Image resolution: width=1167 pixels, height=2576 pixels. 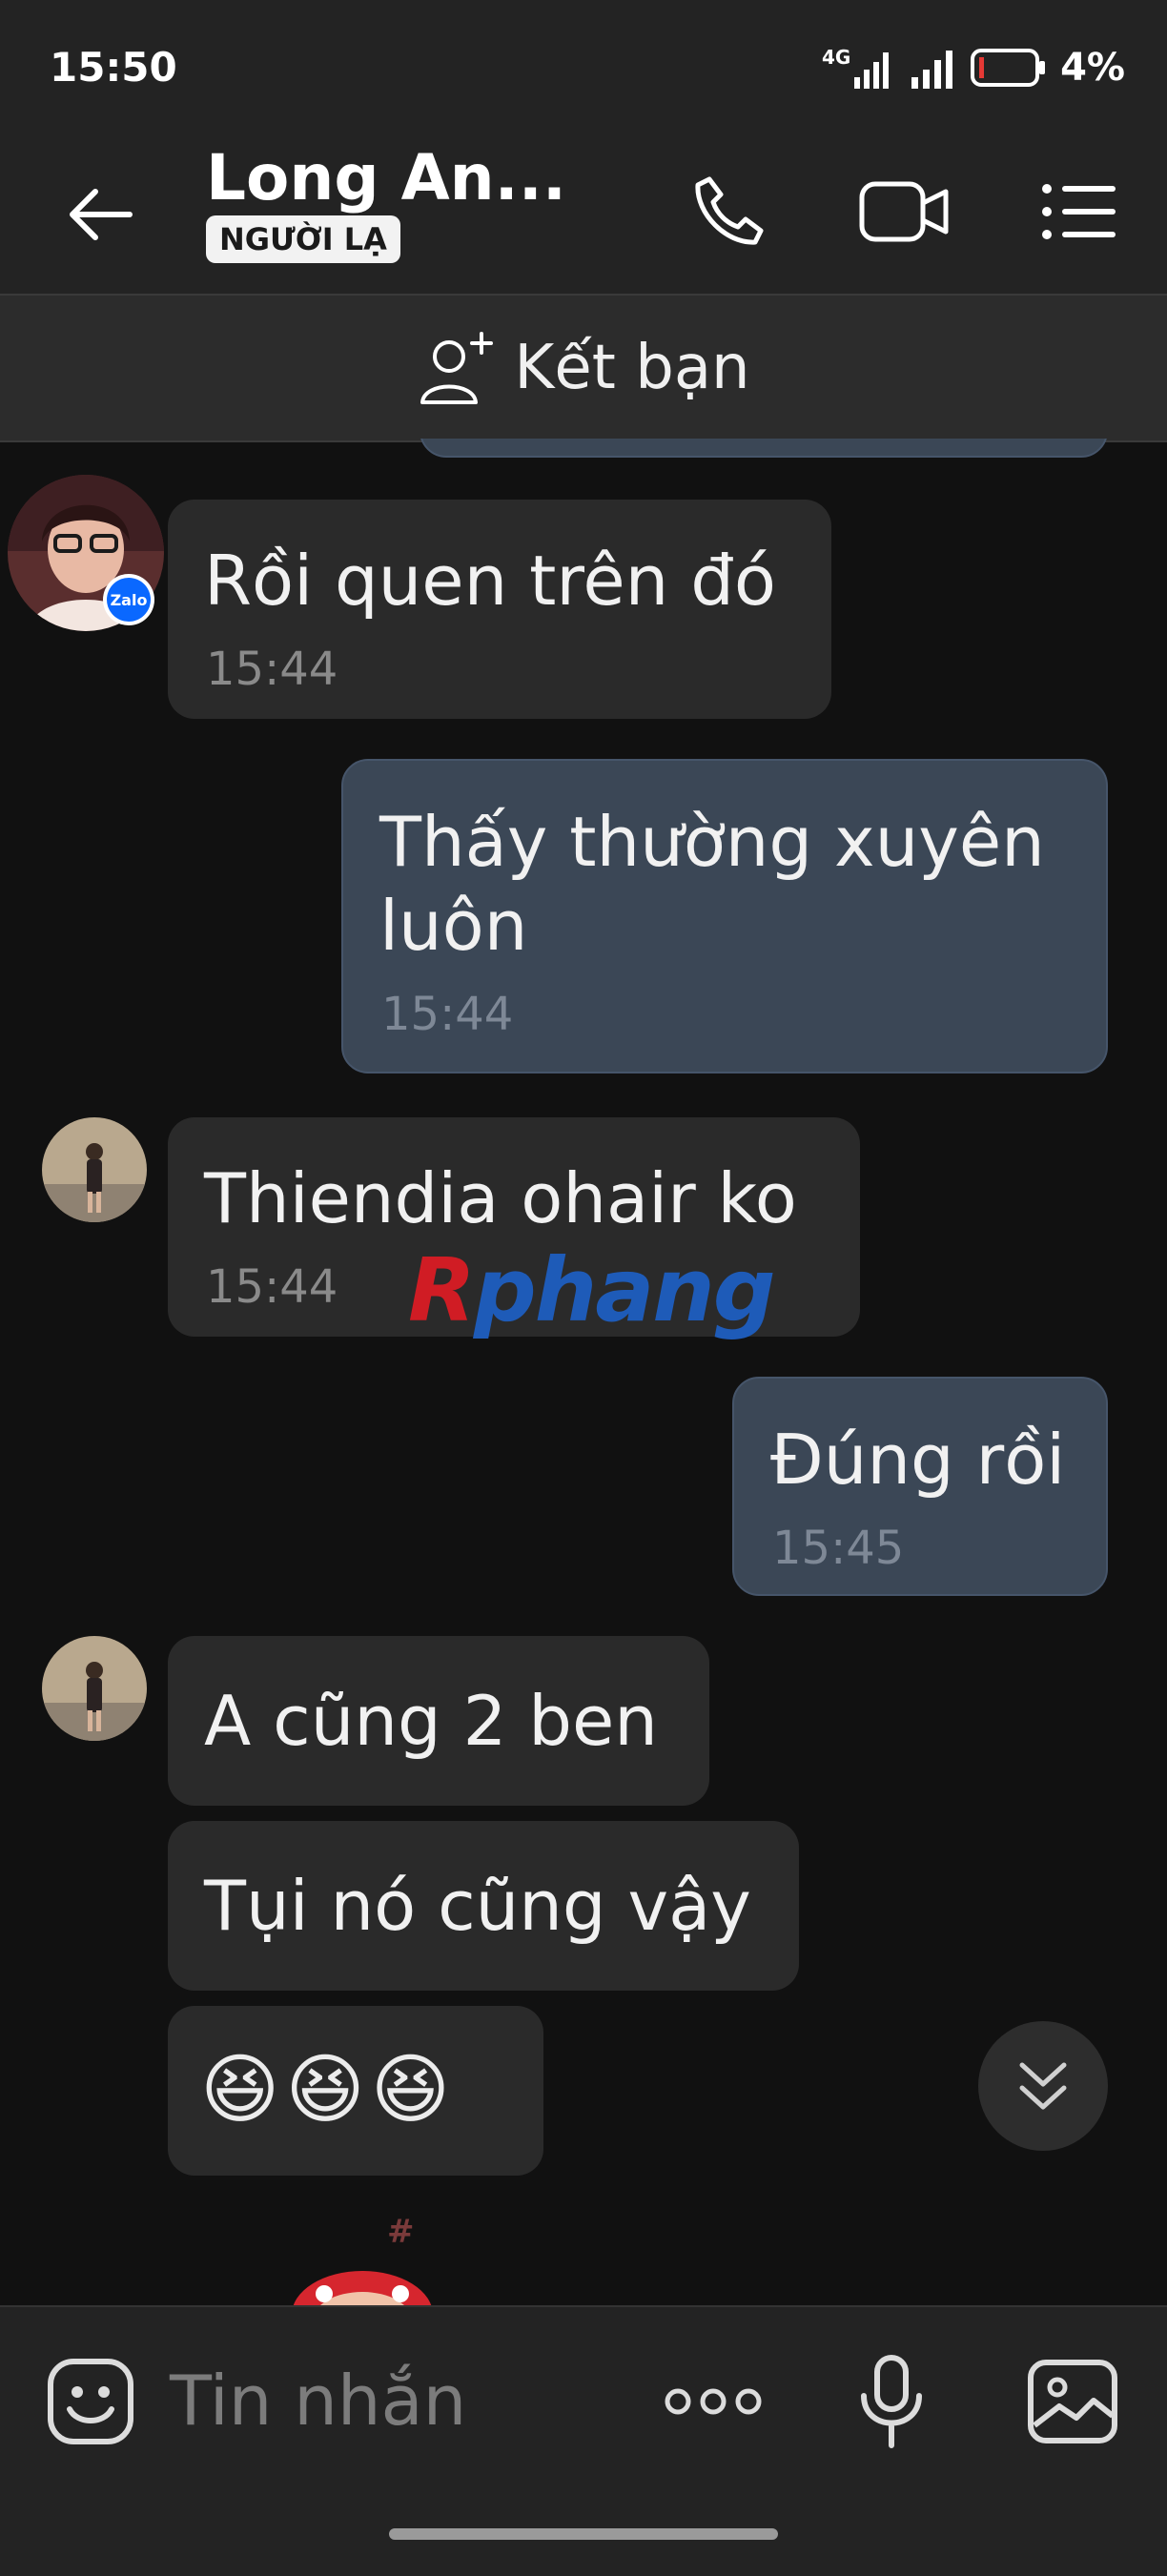 I want to click on chat-header: Long An... NGƯỜI LẠ, so click(x=583, y=213).